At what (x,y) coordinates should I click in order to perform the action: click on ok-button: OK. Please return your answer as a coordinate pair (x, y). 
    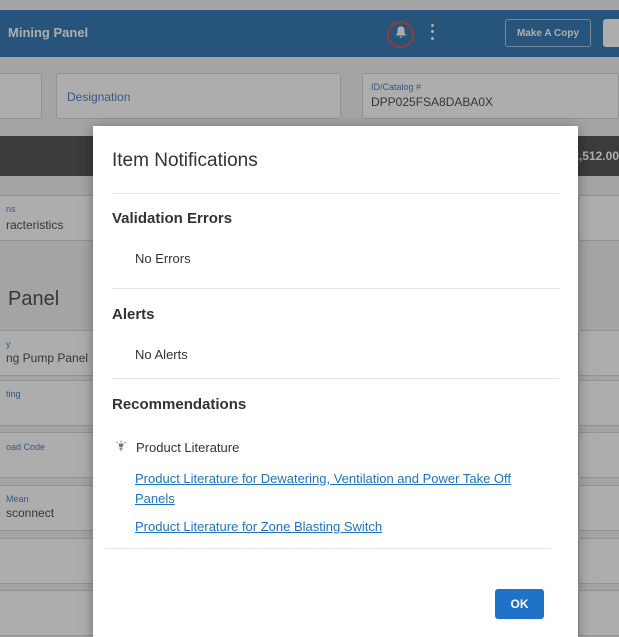
    Looking at the image, I should click on (519, 604).